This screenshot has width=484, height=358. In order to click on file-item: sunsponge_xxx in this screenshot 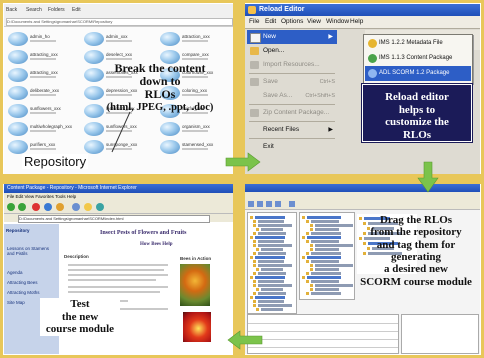, I will do `click(112, 148)`.